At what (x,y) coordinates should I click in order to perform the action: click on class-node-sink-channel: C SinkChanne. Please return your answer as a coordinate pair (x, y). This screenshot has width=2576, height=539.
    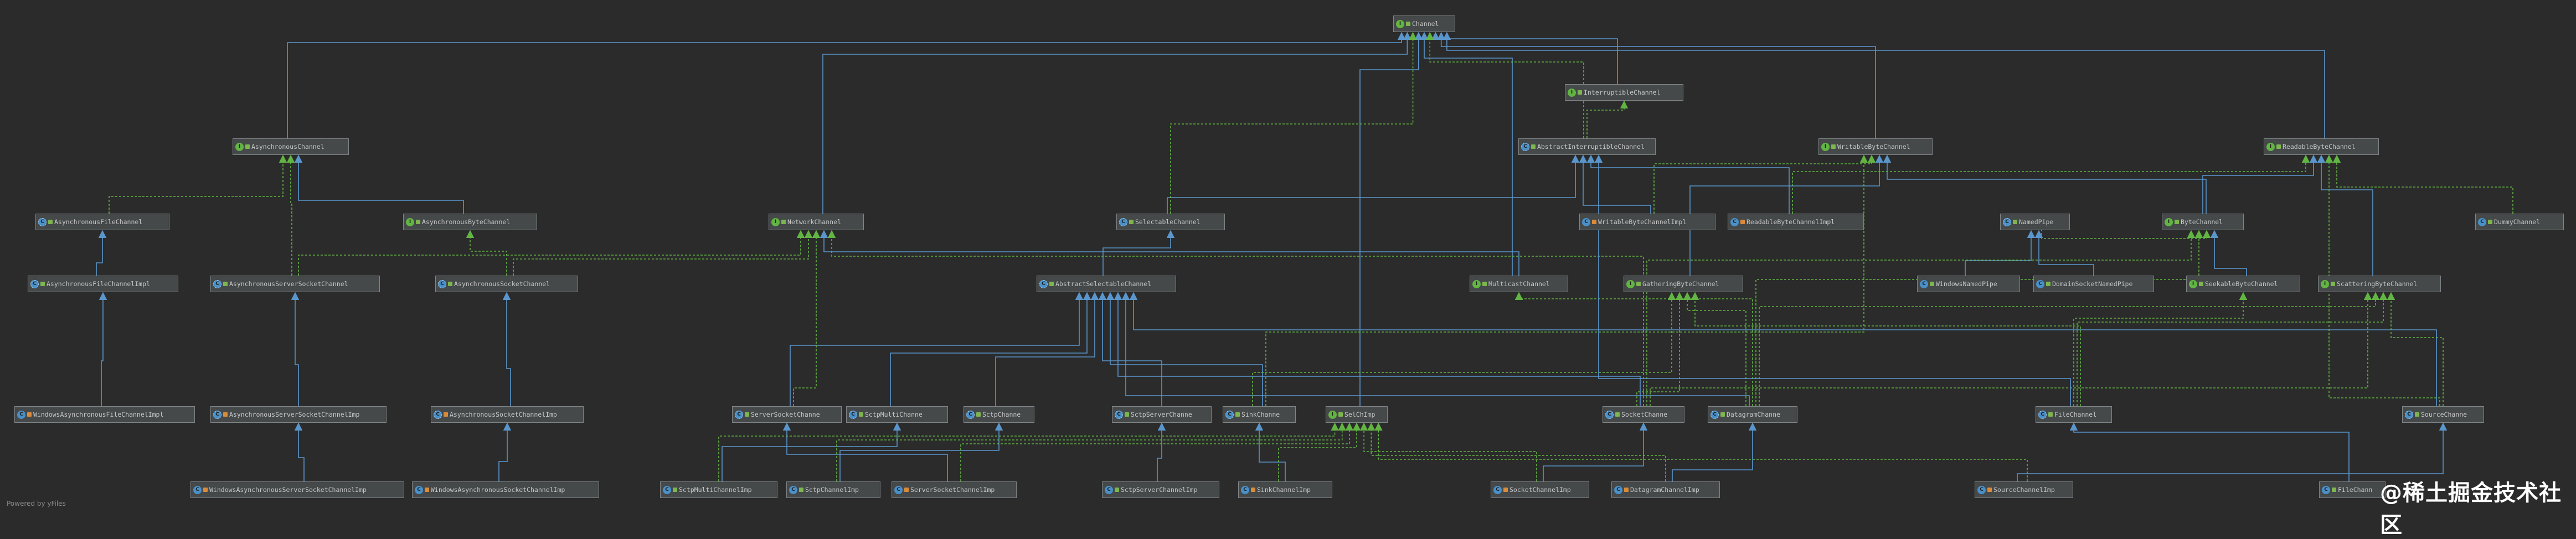
    Looking at the image, I should click on (1259, 414).